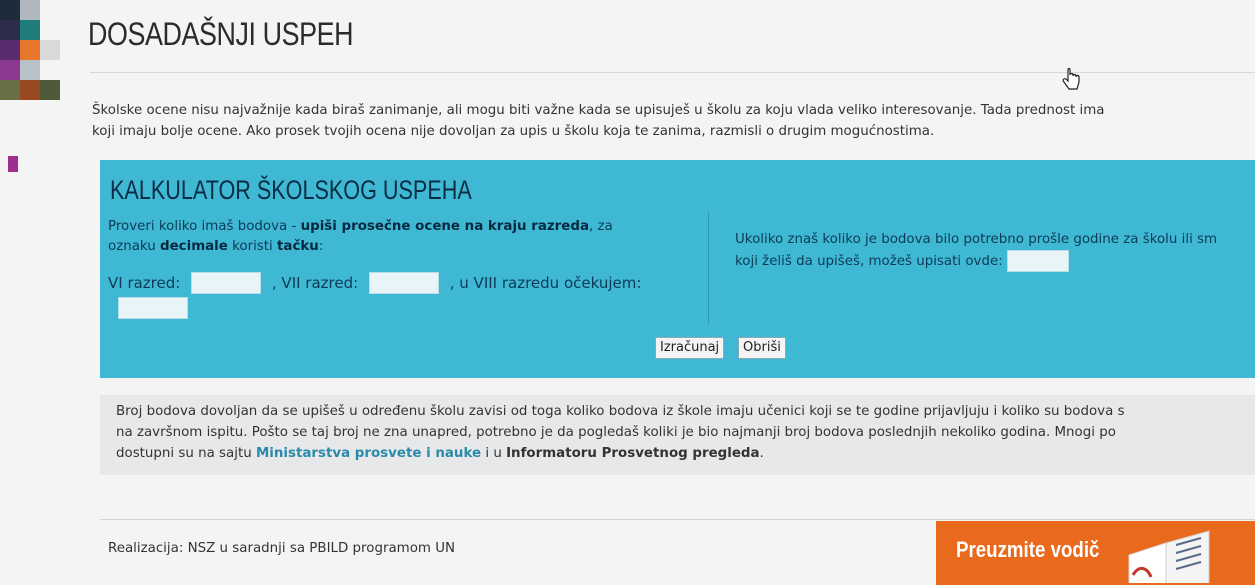 This screenshot has height=585, width=1255. Describe the element at coordinates (690, 348) in the screenshot. I see `calculate-button: Izračunaj` at that location.